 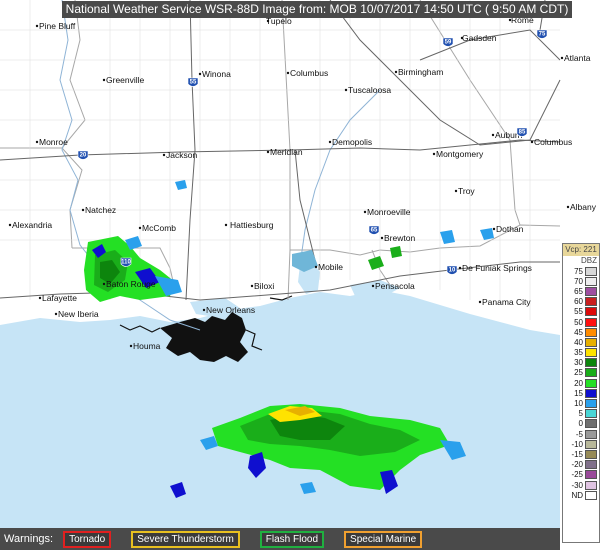 What do you see at coordinates (216, 74) in the screenshot?
I see `city-label: Winona` at bounding box center [216, 74].